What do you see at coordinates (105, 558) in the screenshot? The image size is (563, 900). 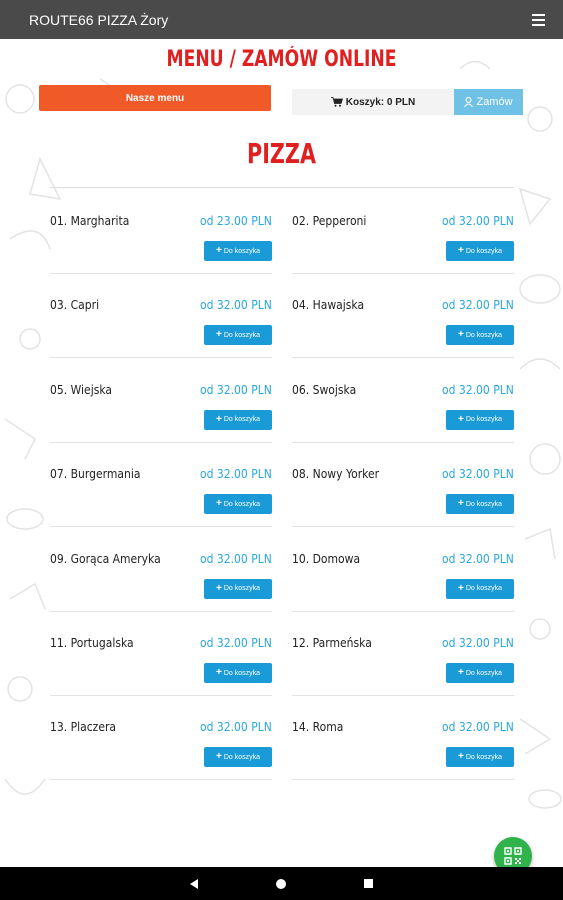 I see `item-name: 09. Gorąca Ameryka` at bounding box center [105, 558].